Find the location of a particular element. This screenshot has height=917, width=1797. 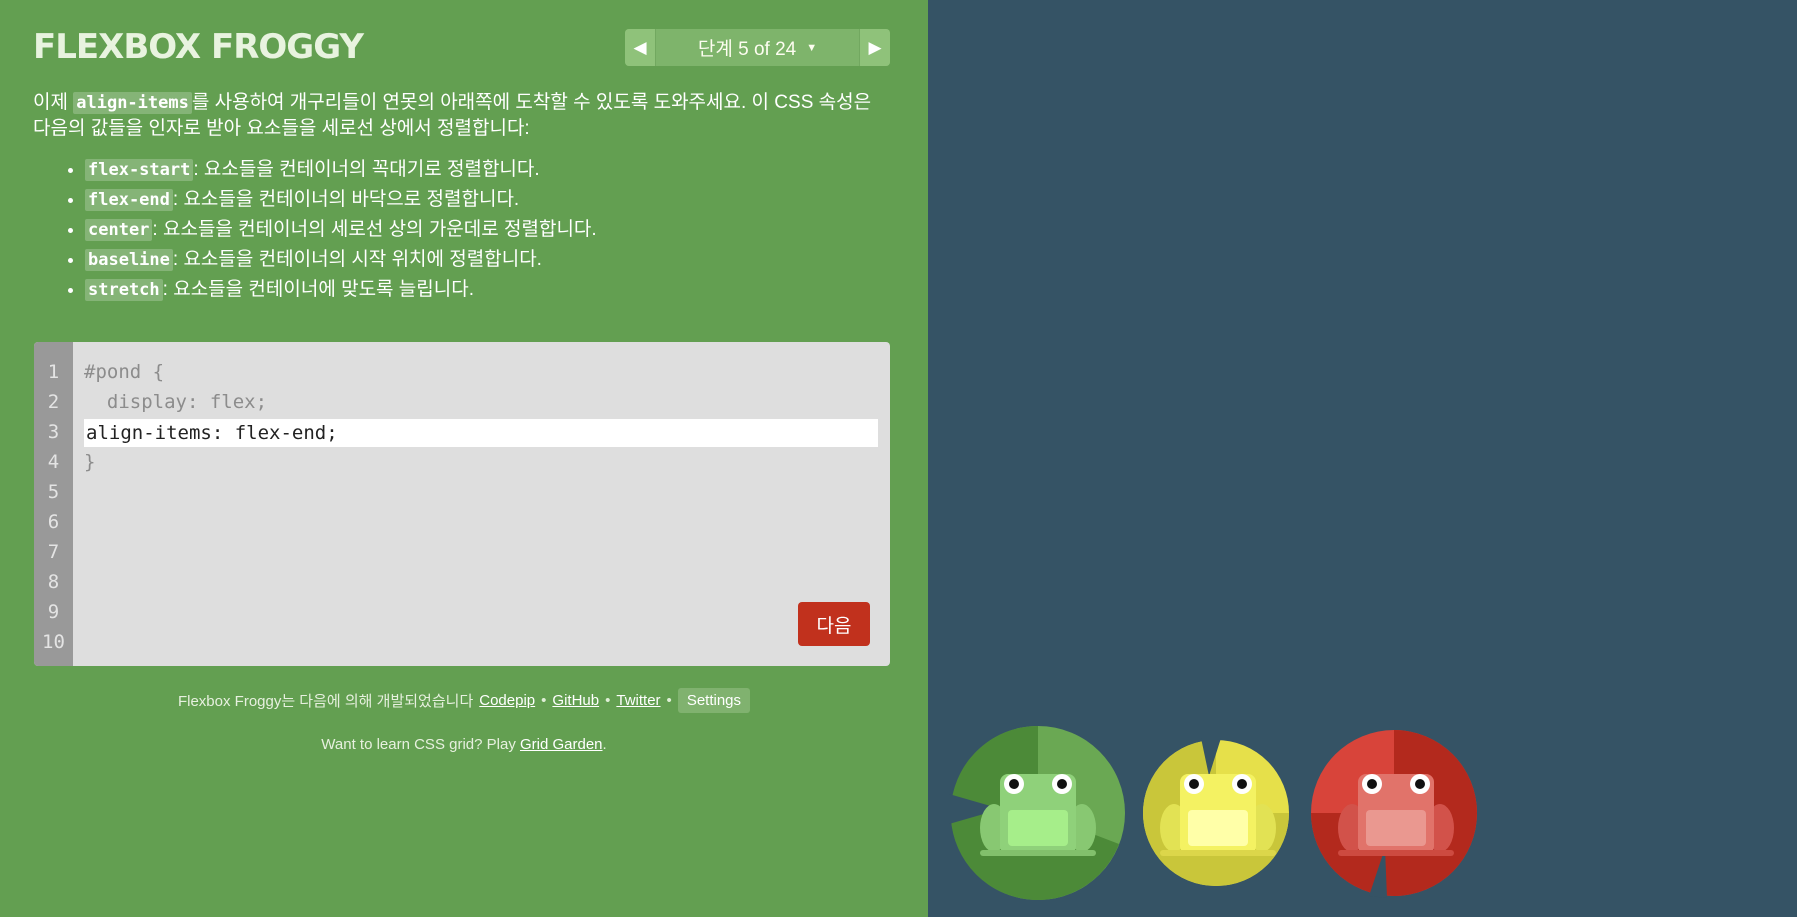

code-input-row is located at coordinates (456, 432).